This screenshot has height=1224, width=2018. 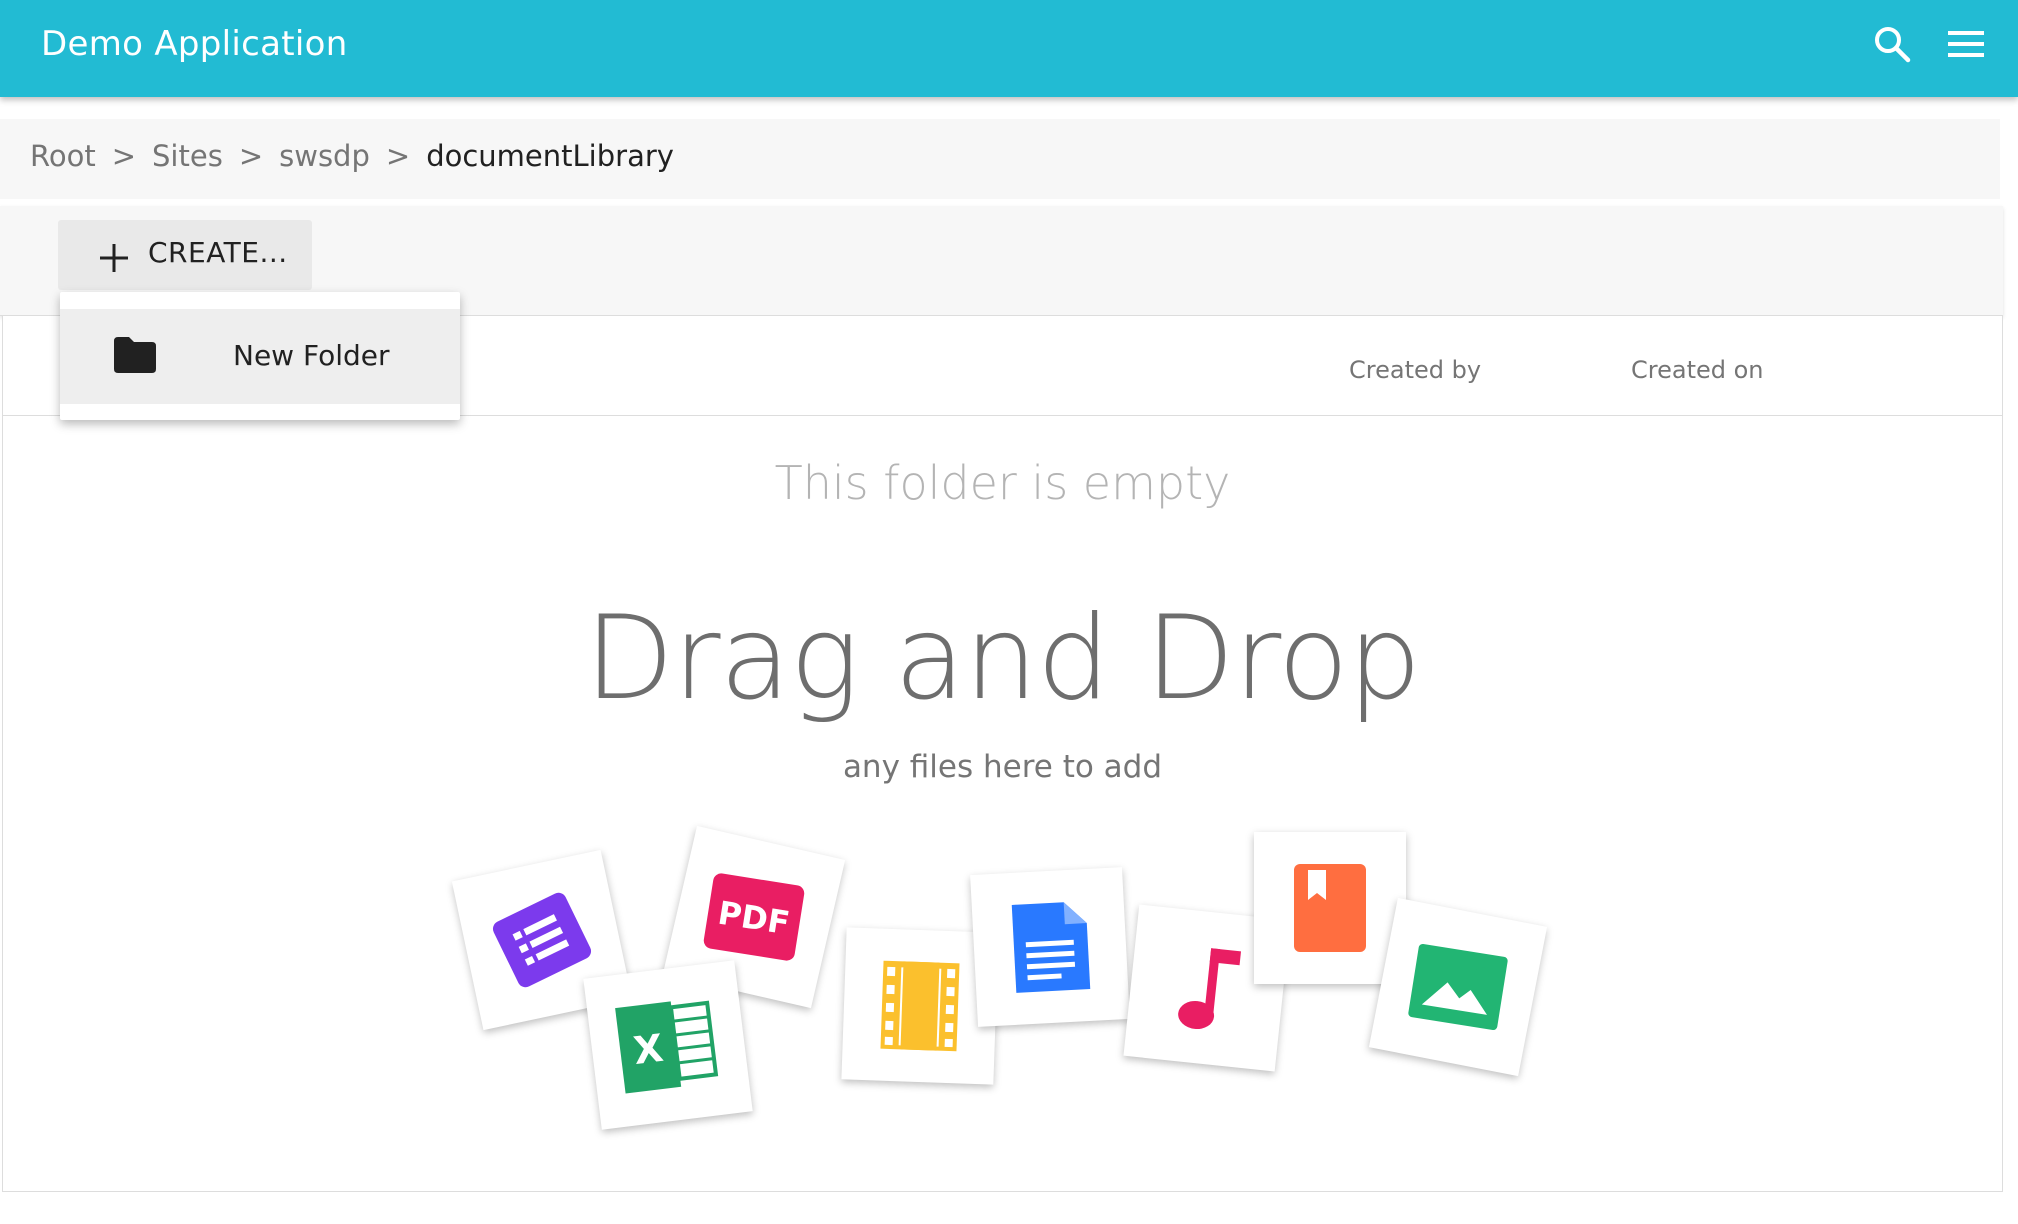 I want to click on empty-folder-message: This folder is empty, so click(x=1002, y=483).